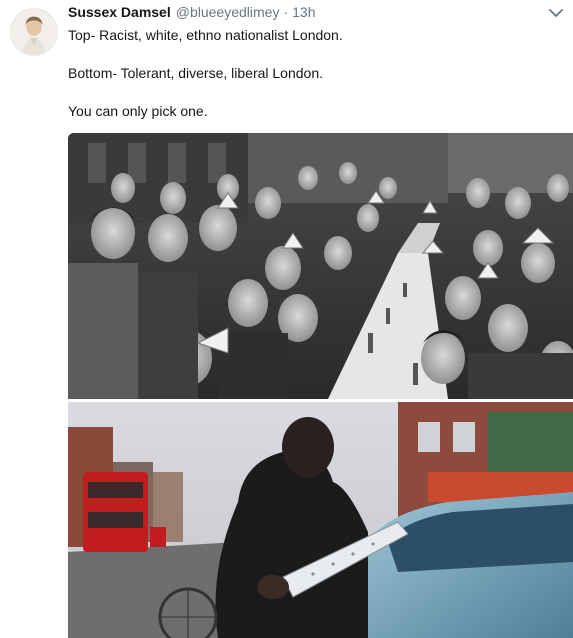  I want to click on avatar, so click(34, 32).